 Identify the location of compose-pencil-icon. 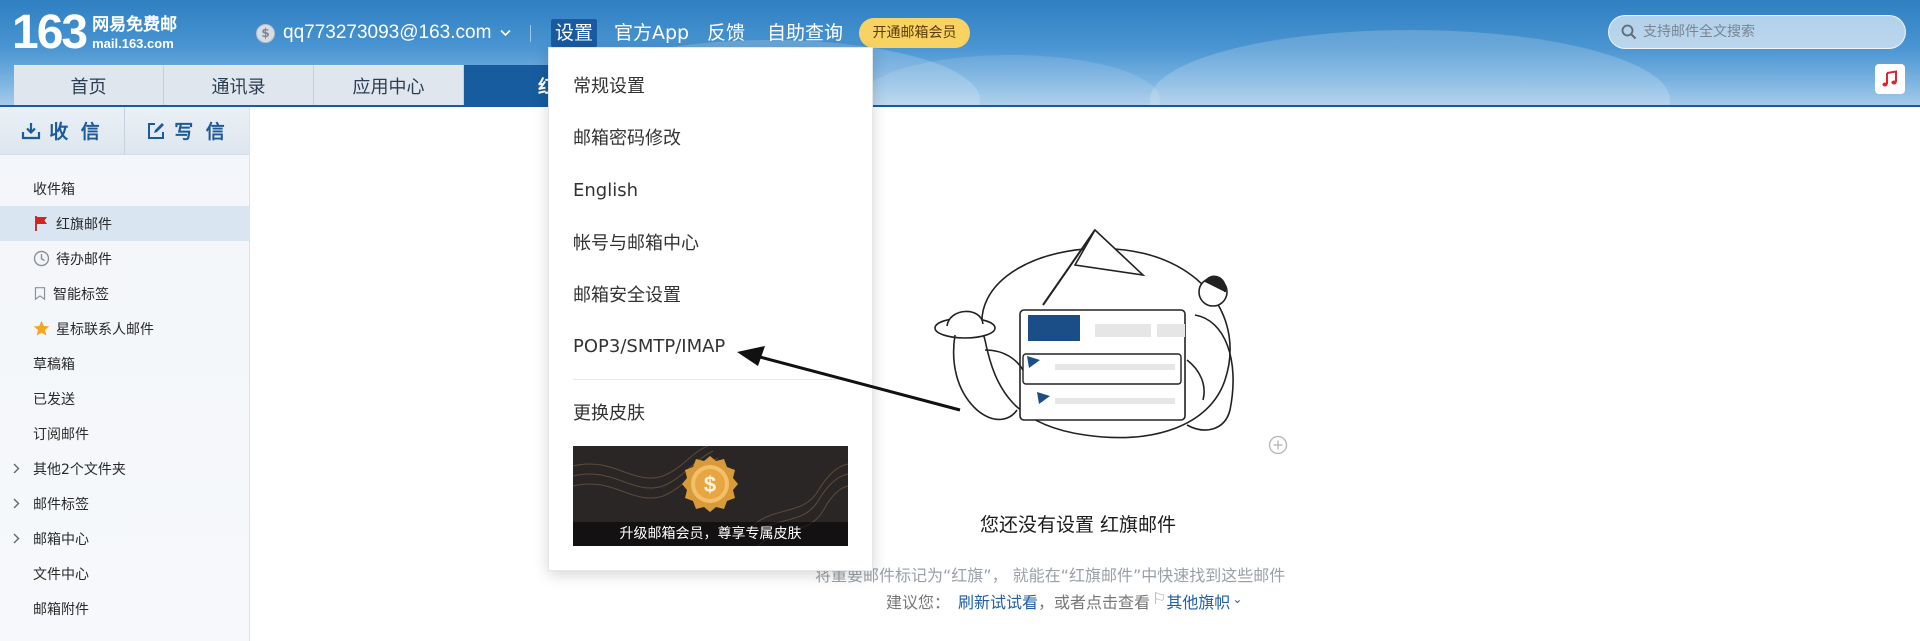
(156, 130).